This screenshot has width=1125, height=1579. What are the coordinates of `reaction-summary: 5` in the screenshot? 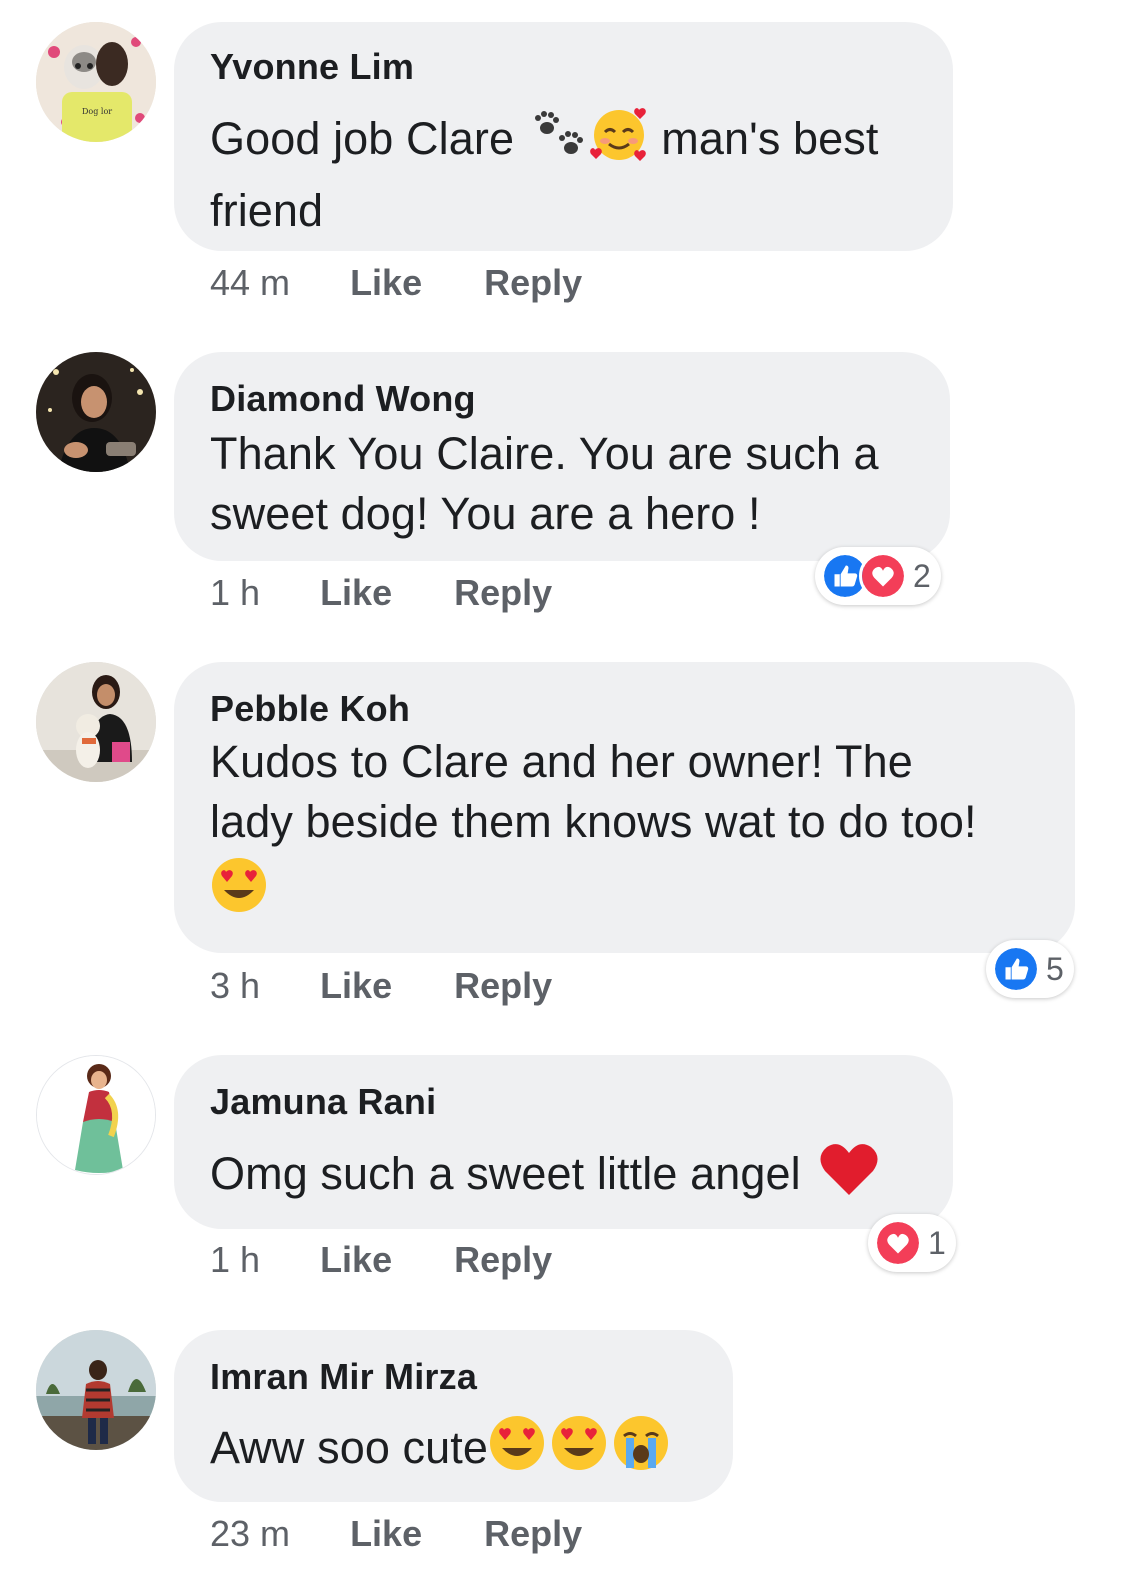 It's located at (1030, 969).